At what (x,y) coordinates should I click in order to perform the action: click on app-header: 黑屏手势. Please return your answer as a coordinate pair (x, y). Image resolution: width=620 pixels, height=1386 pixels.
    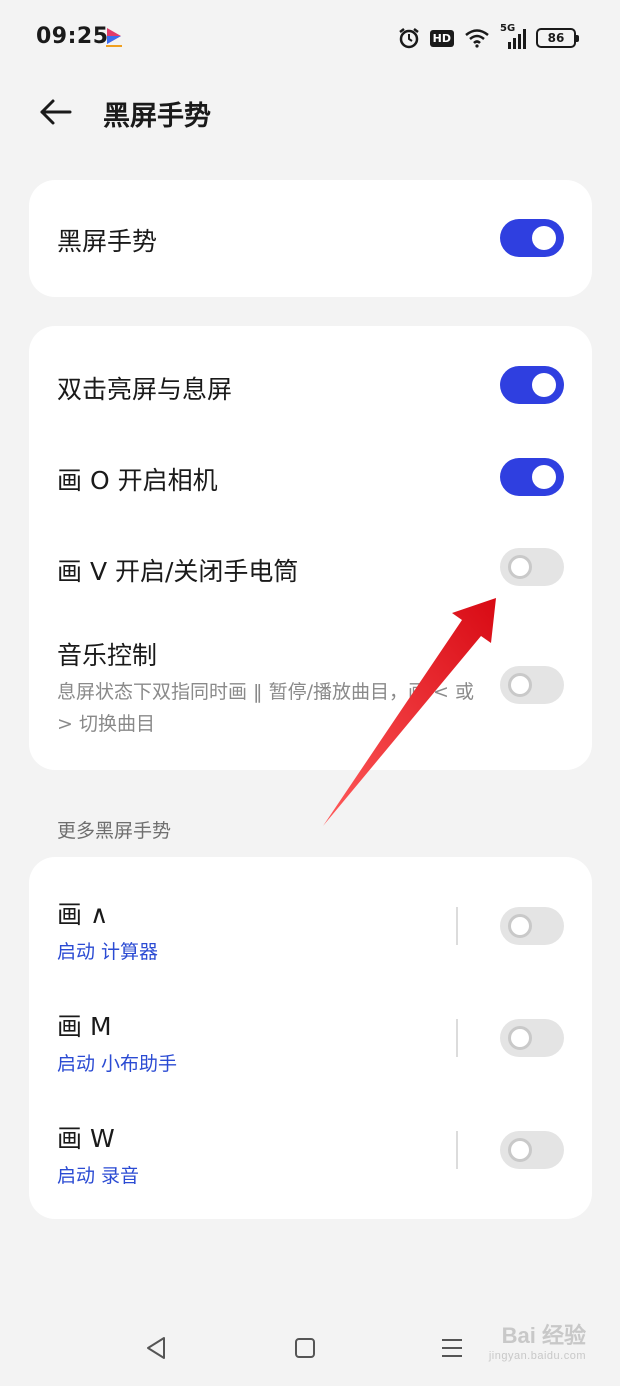
    Looking at the image, I should click on (310, 112).